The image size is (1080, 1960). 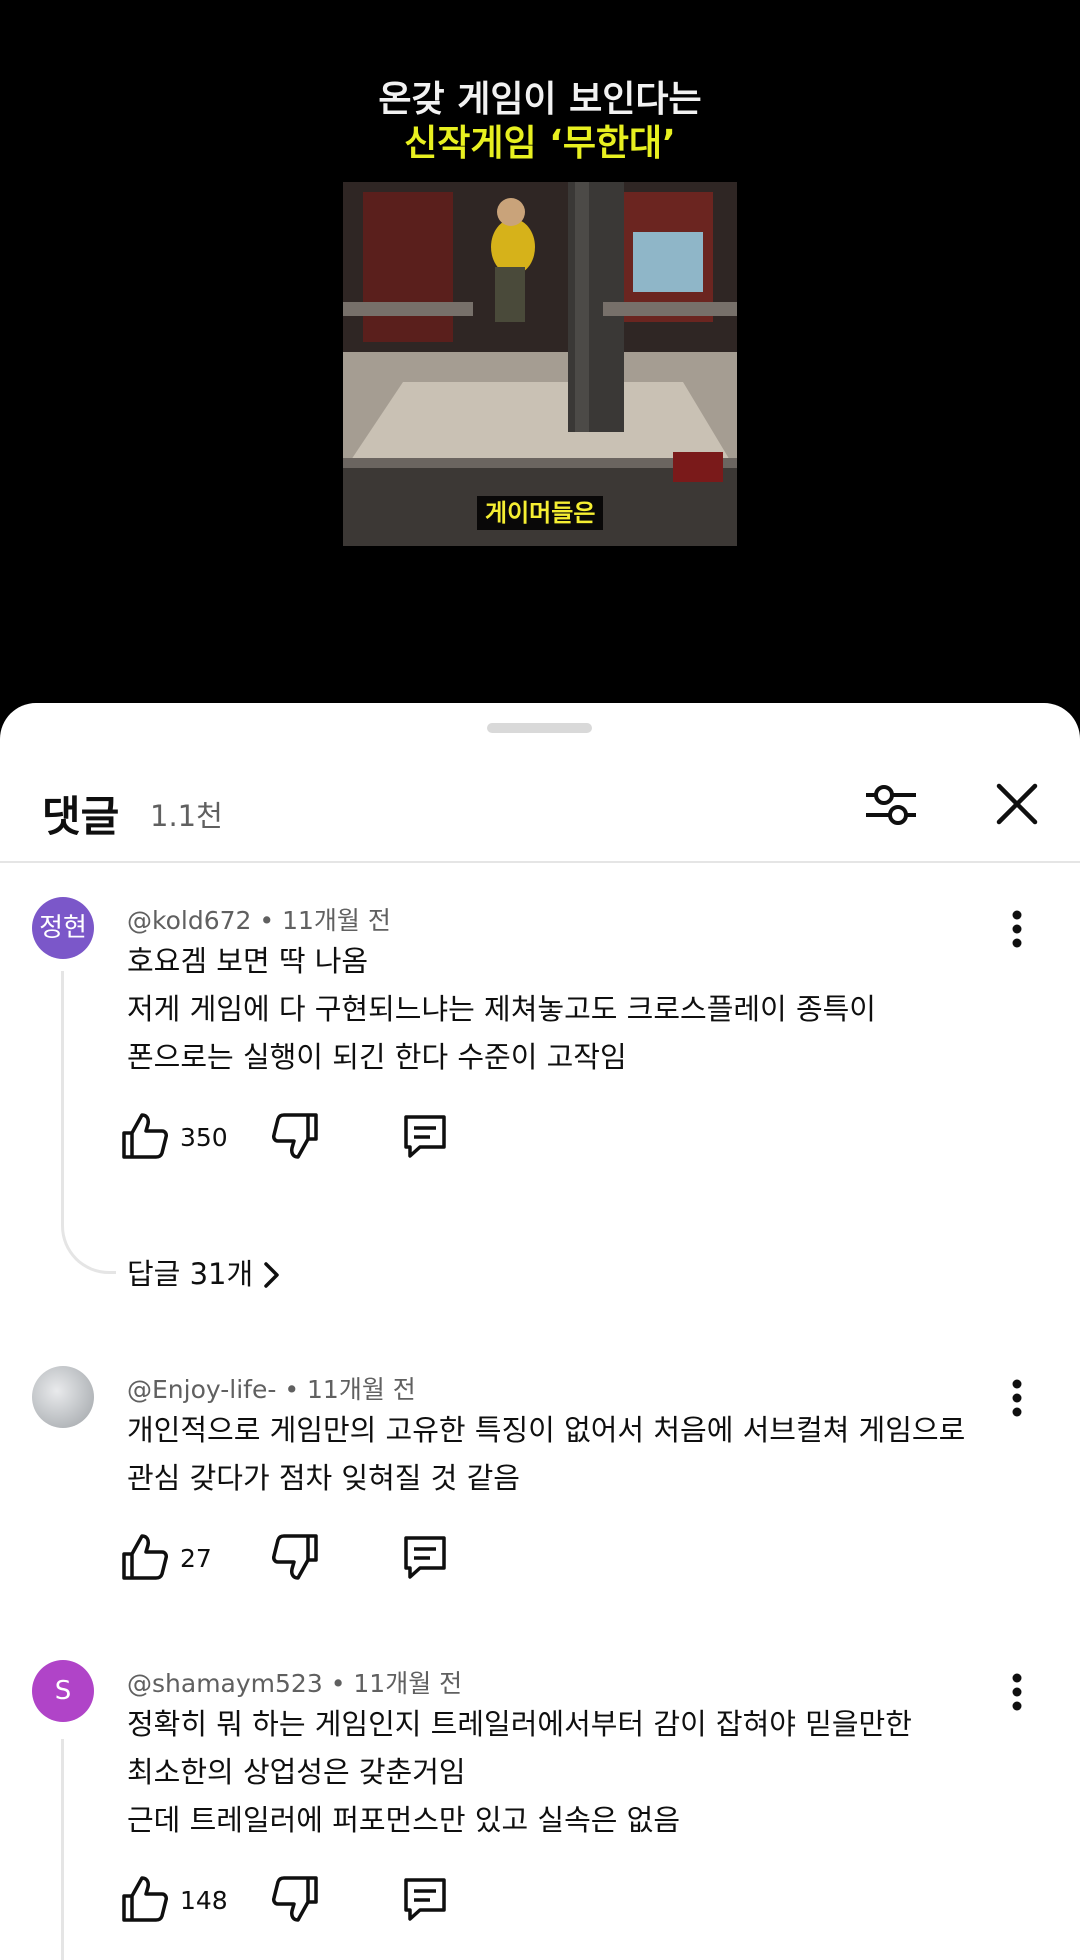 I want to click on game-scene-image, so click(x=540, y=364).